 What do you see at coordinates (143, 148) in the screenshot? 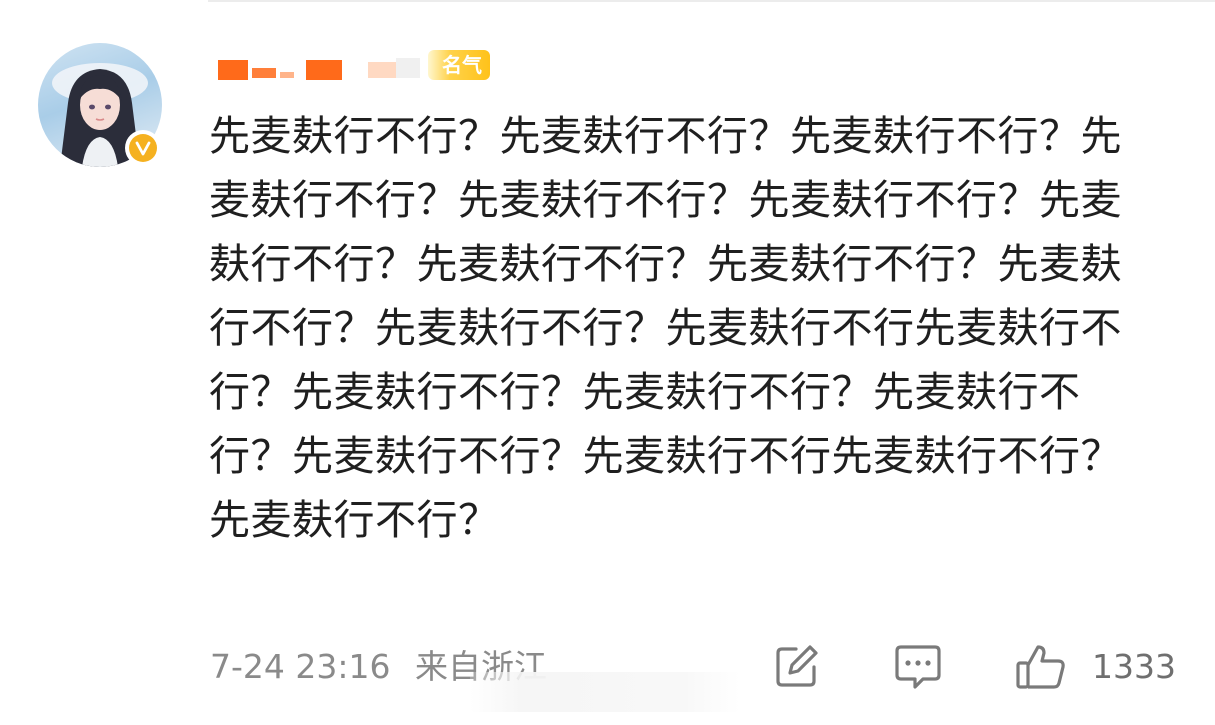
I see `verified-badge-icon` at bounding box center [143, 148].